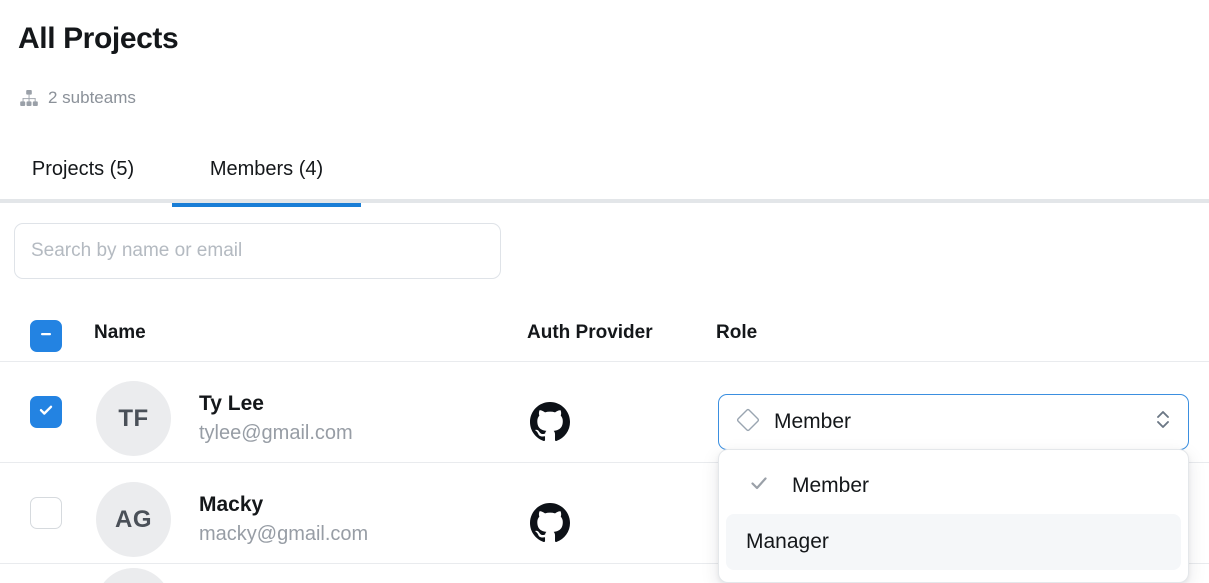 The height and width of the screenshot is (583, 1209). I want to click on member-identity: Ty Lee tylee@gmail.com, so click(276, 419).